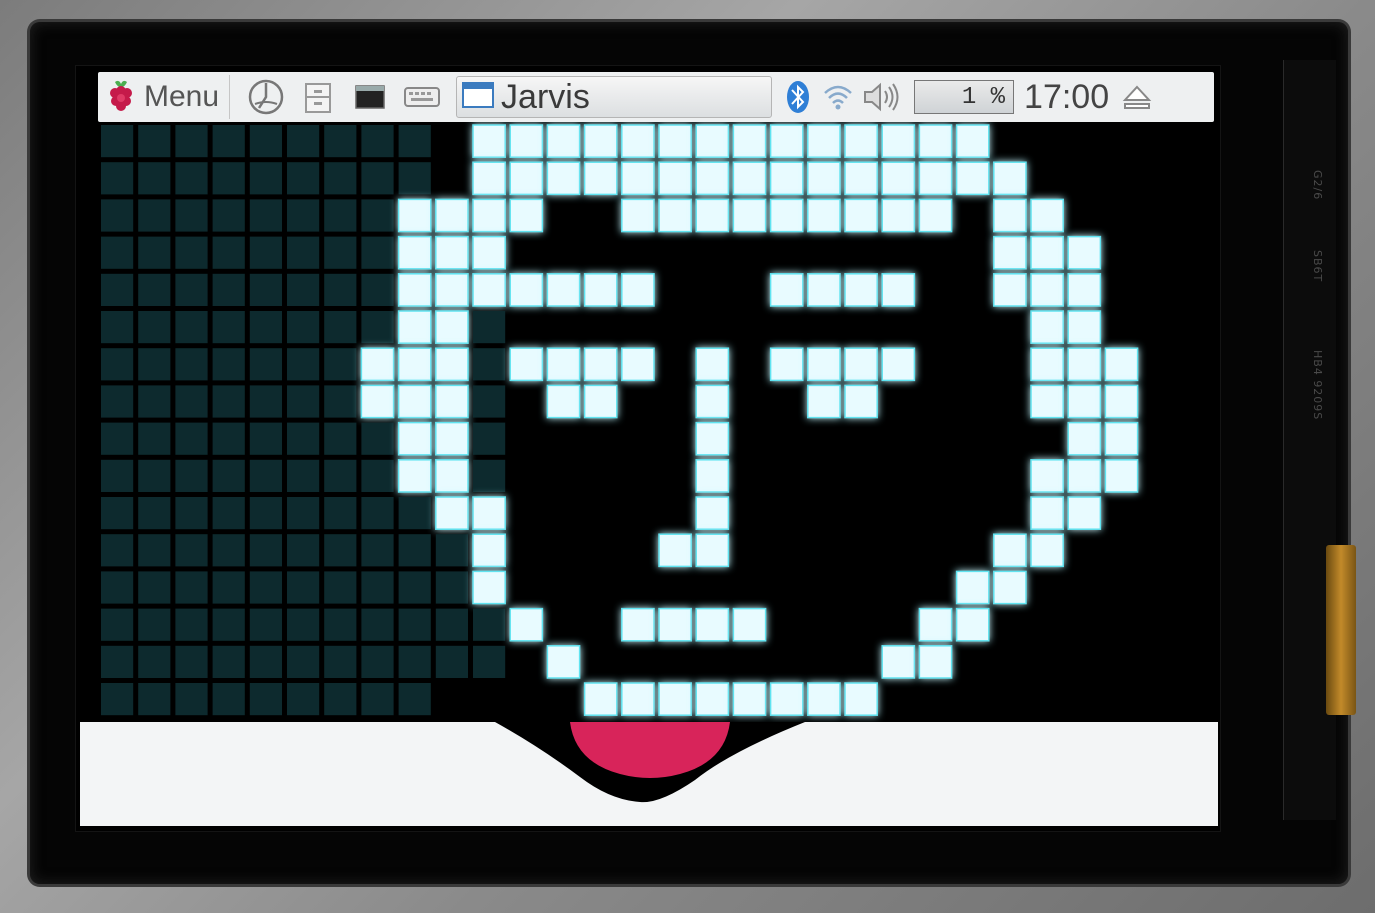 The width and height of the screenshot is (1375, 913). What do you see at coordinates (370, 97) in the screenshot?
I see `terminal-icon` at bounding box center [370, 97].